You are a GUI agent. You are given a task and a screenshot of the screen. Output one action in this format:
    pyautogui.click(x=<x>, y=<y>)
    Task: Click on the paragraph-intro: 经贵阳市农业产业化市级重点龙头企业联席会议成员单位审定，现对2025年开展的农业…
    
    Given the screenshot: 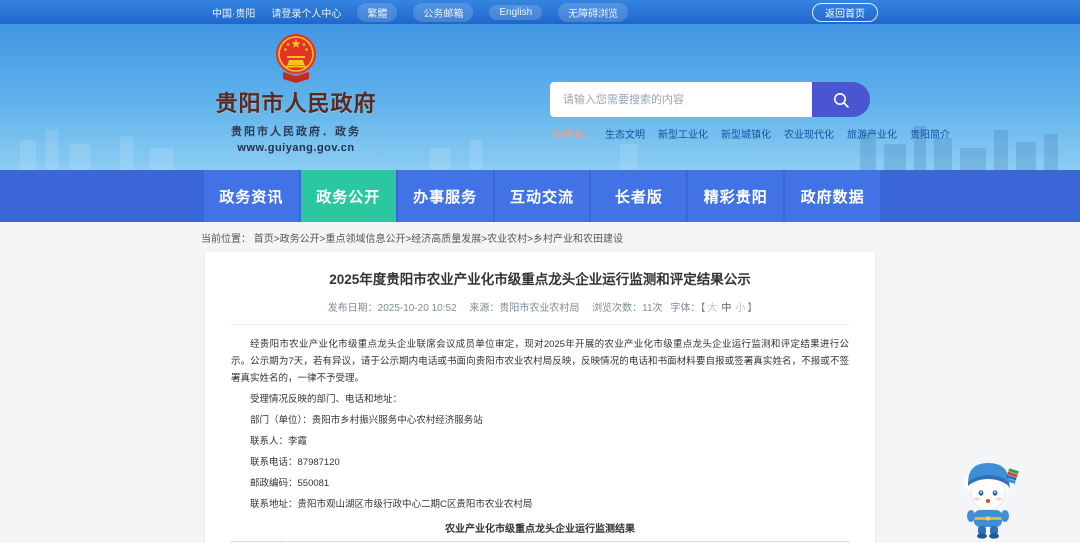 What is the action you would take?
    pyautogui.click(x=540, y=361)
    